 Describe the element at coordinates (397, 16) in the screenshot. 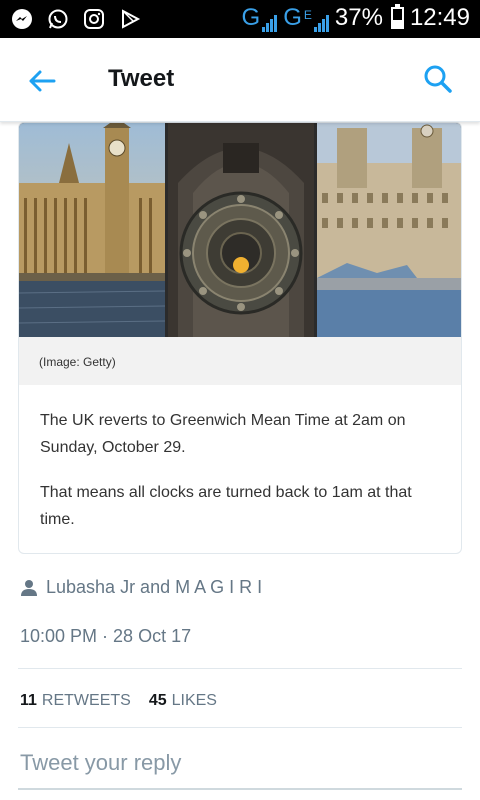

I see `battery-icon` at that location.